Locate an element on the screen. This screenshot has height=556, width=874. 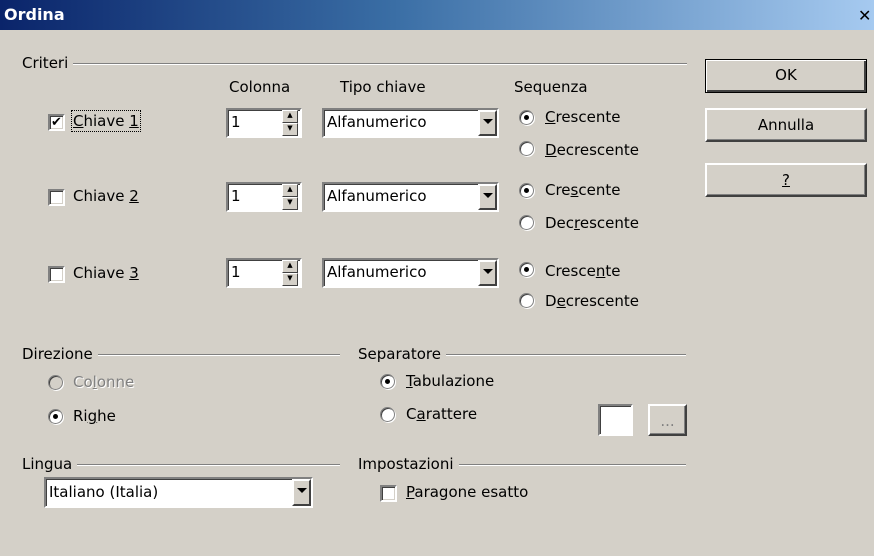
righe-radio is located at coordinates (55, 416).